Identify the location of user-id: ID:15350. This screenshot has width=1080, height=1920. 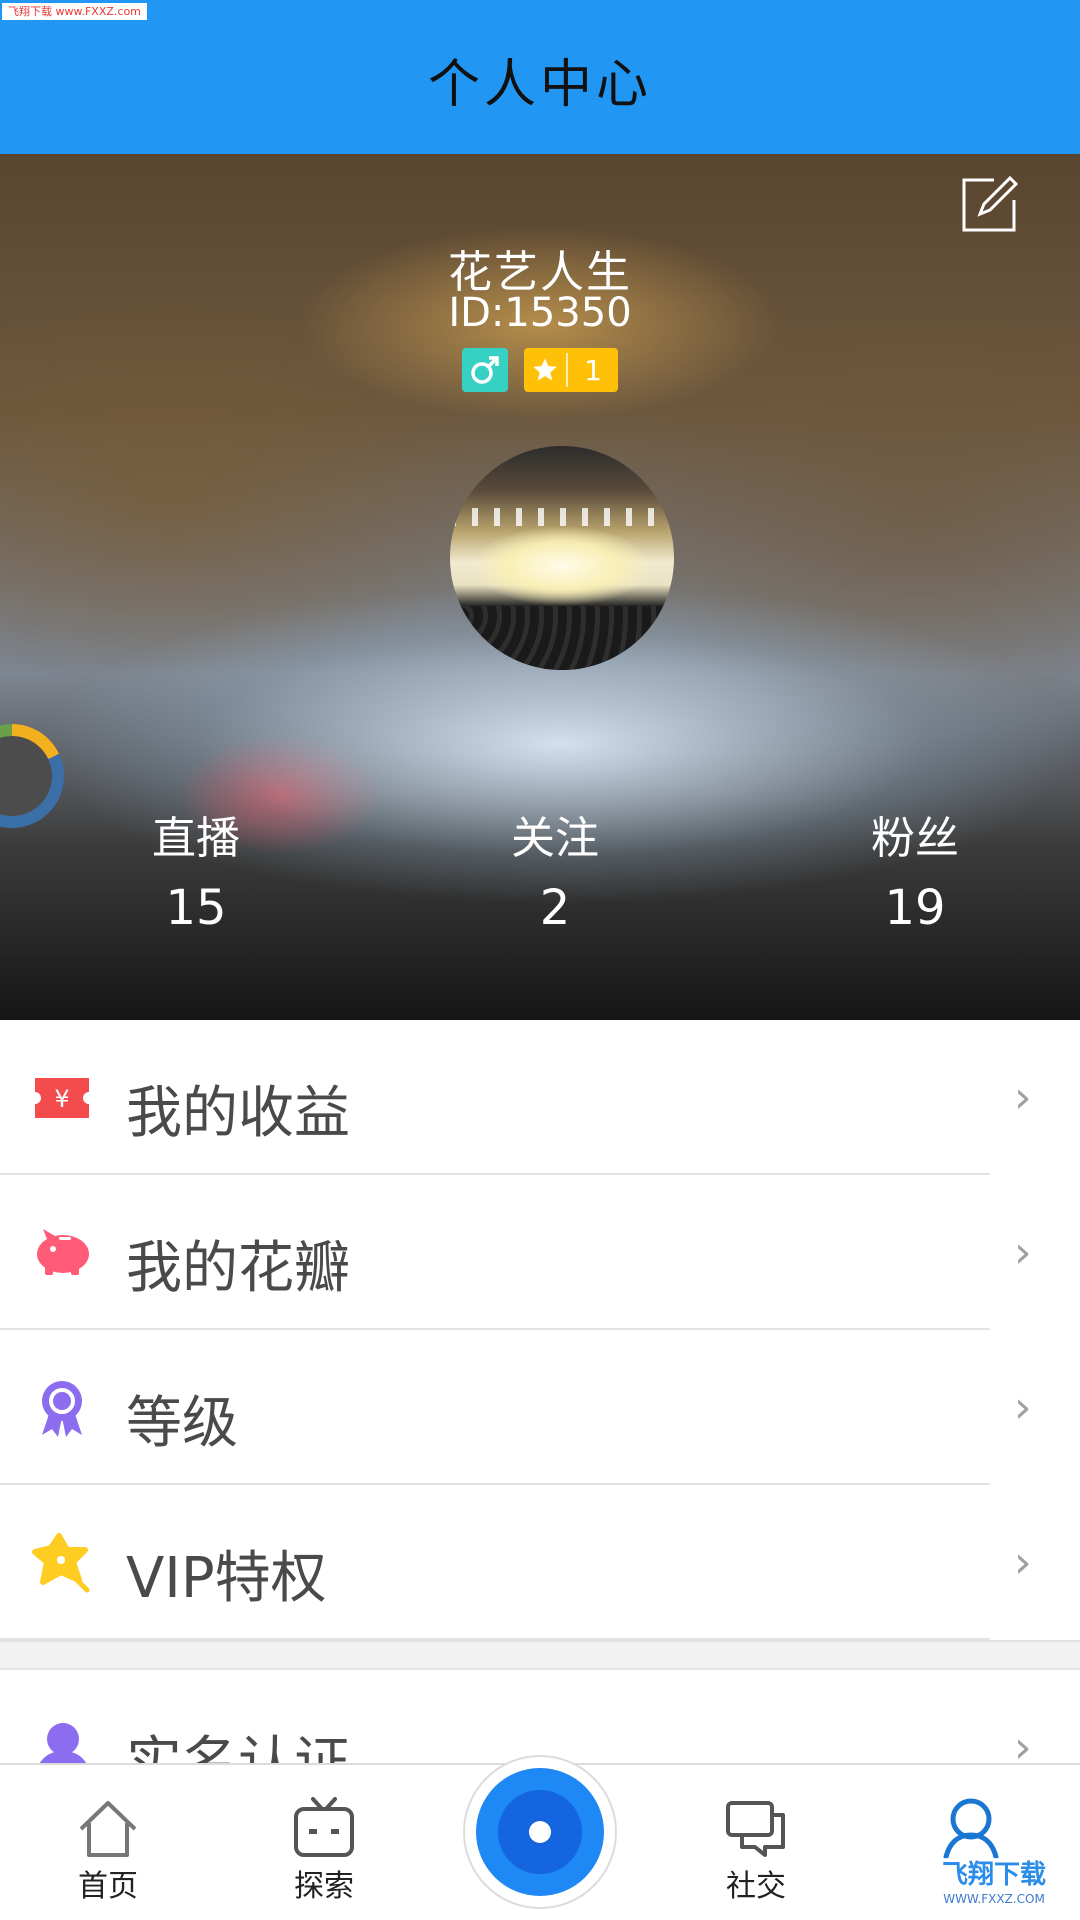
(540, 313).